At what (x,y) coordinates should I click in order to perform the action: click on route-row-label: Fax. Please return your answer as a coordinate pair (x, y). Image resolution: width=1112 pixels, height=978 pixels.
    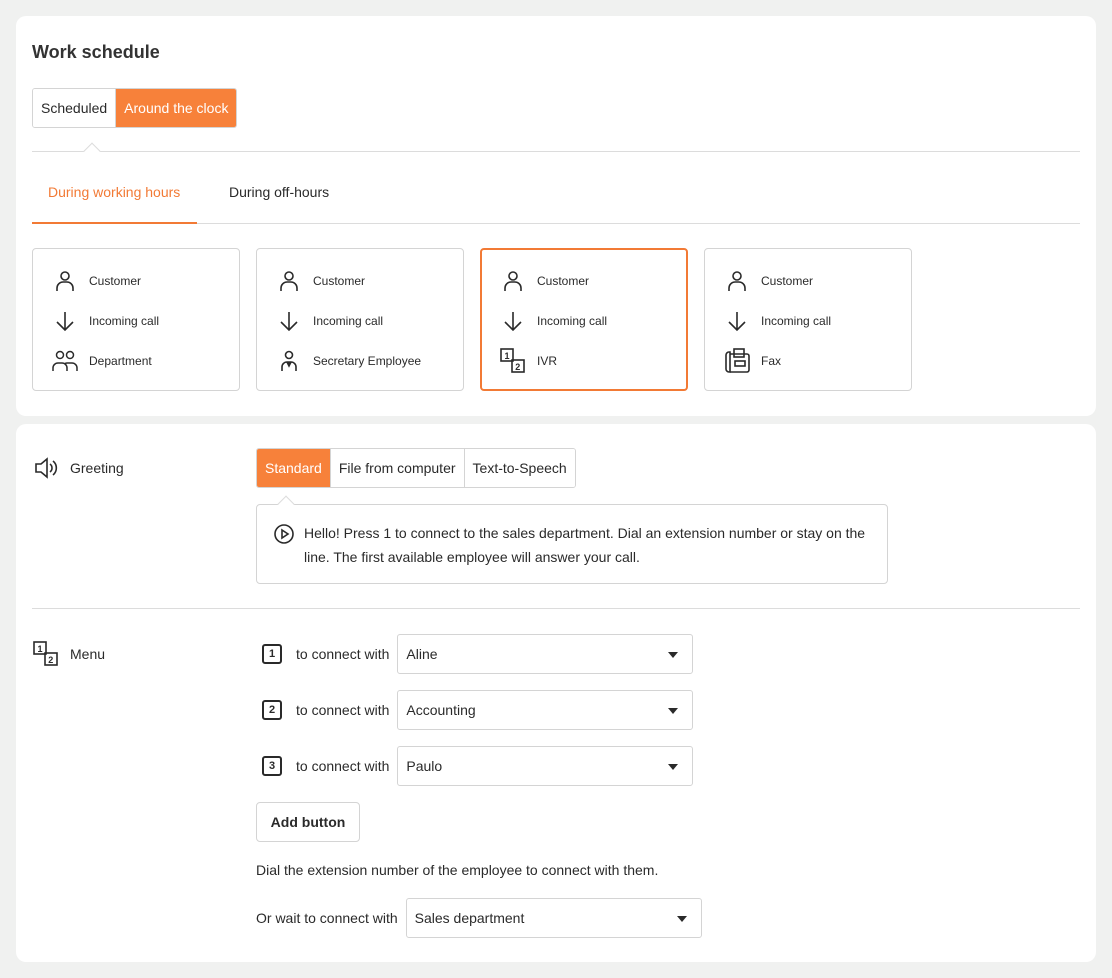
    Looking at the image, I should click on (771, 361).